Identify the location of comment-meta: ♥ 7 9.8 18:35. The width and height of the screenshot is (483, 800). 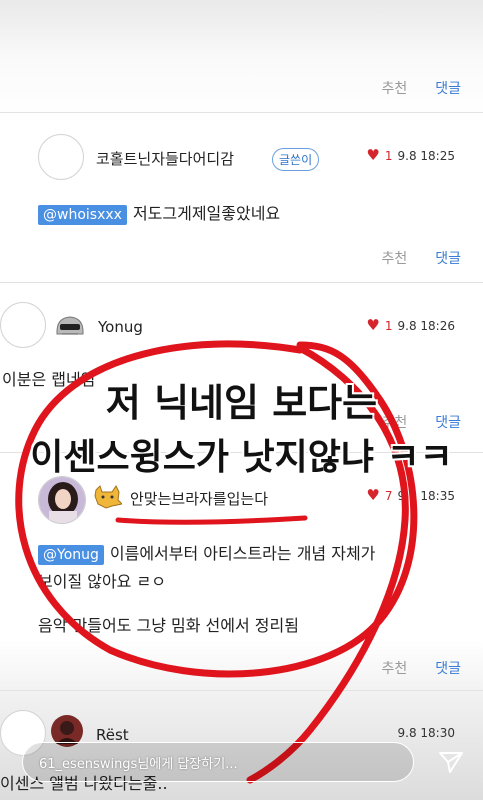
(410, 495).